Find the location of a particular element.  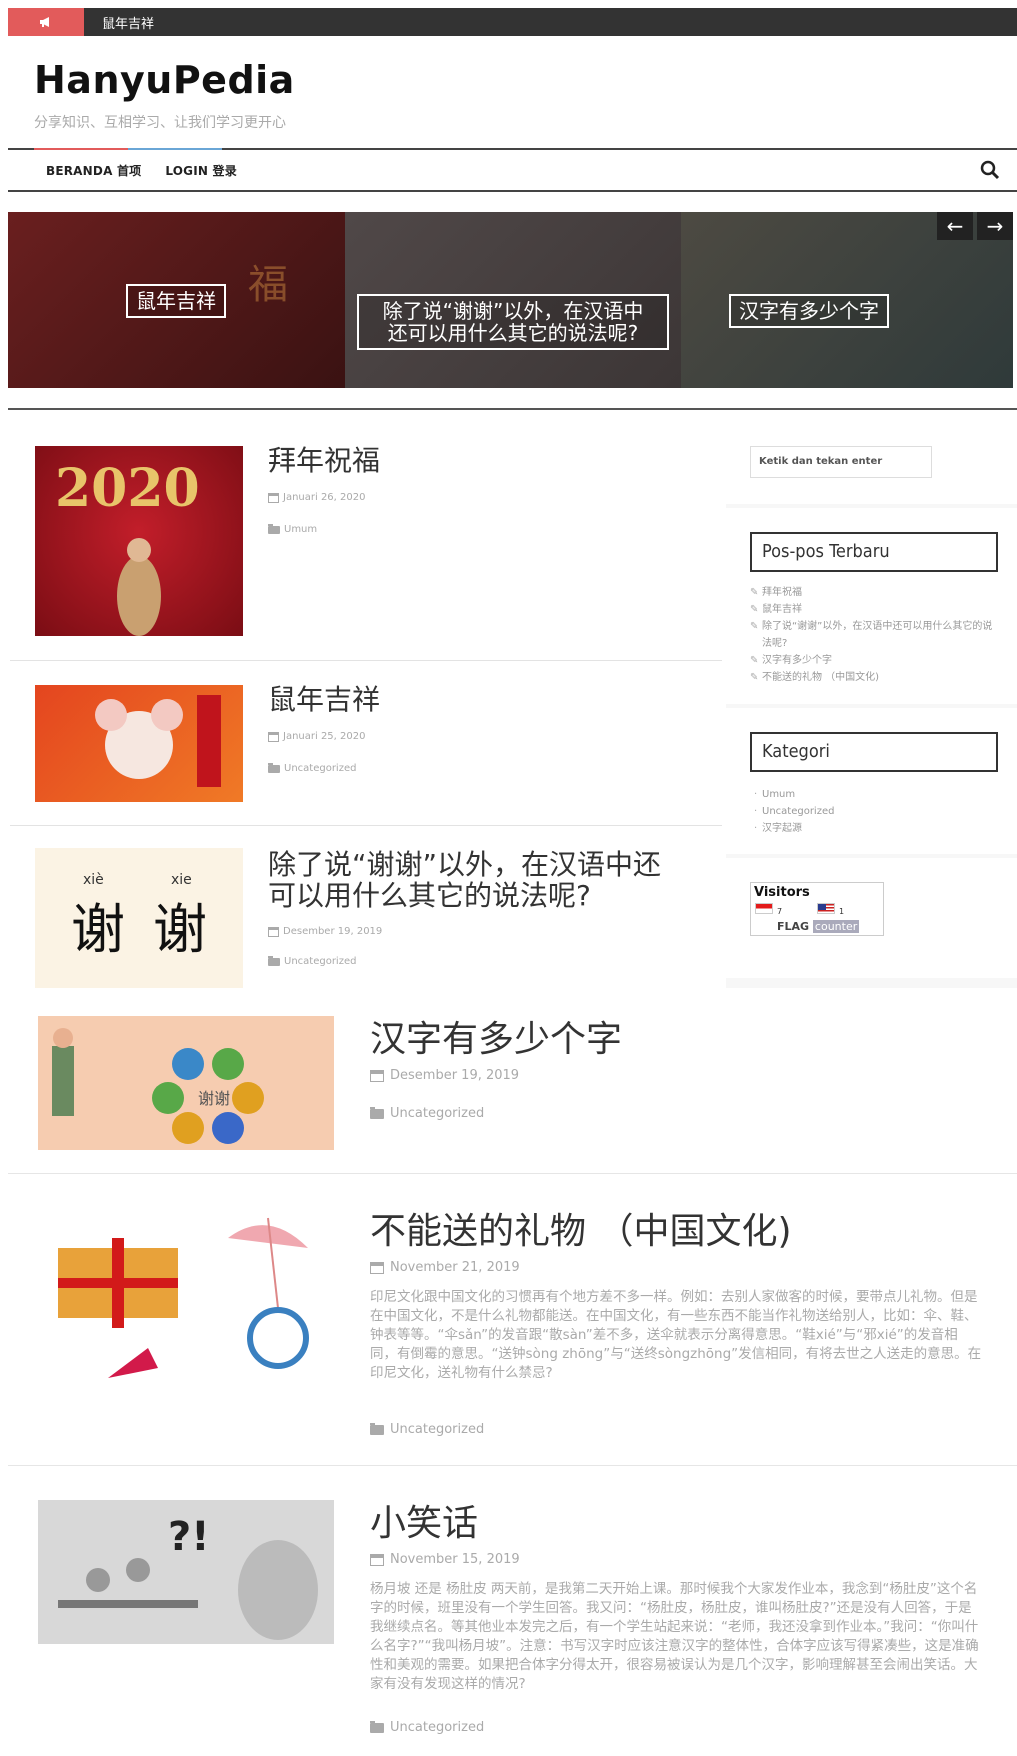

site-tagline: 分享知识、互相学习、让我们学习更开心 is located at coordinates (160, 123).